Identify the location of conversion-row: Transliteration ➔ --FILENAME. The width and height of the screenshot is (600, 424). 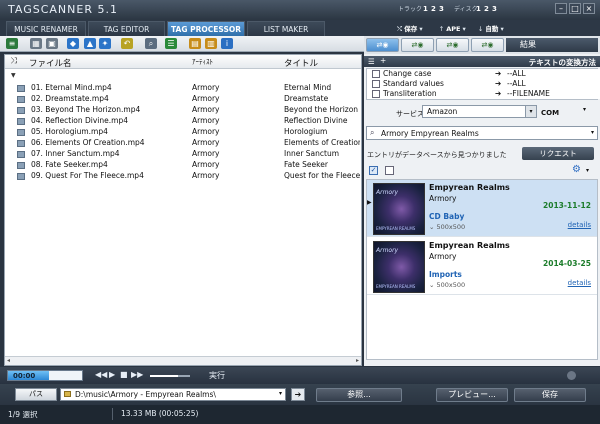
(484, 94).